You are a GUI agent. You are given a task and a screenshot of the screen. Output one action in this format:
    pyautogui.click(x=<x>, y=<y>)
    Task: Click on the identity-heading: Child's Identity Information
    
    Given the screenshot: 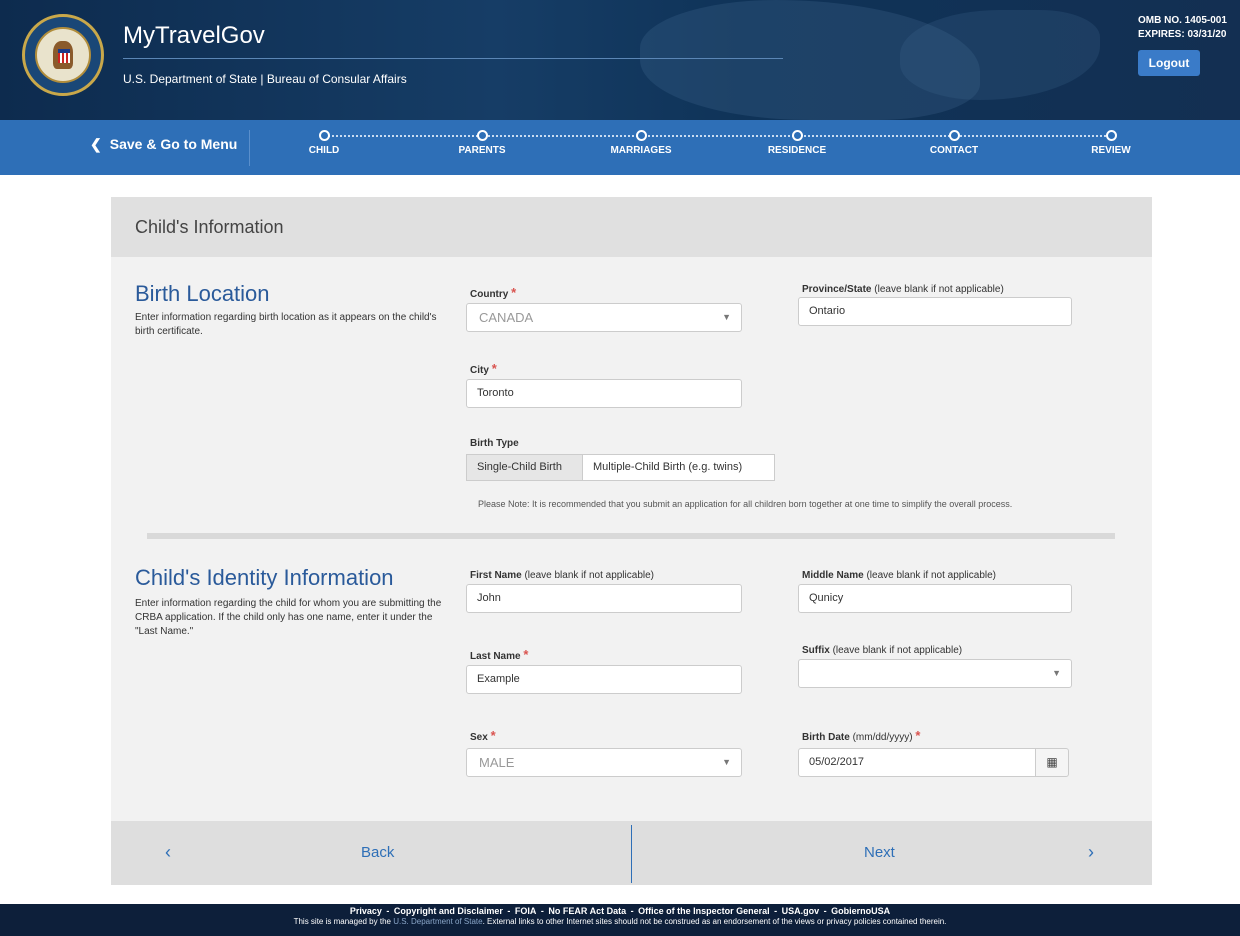 What is the action you would take?
    pyautogui.click(x=264, y=577)
    